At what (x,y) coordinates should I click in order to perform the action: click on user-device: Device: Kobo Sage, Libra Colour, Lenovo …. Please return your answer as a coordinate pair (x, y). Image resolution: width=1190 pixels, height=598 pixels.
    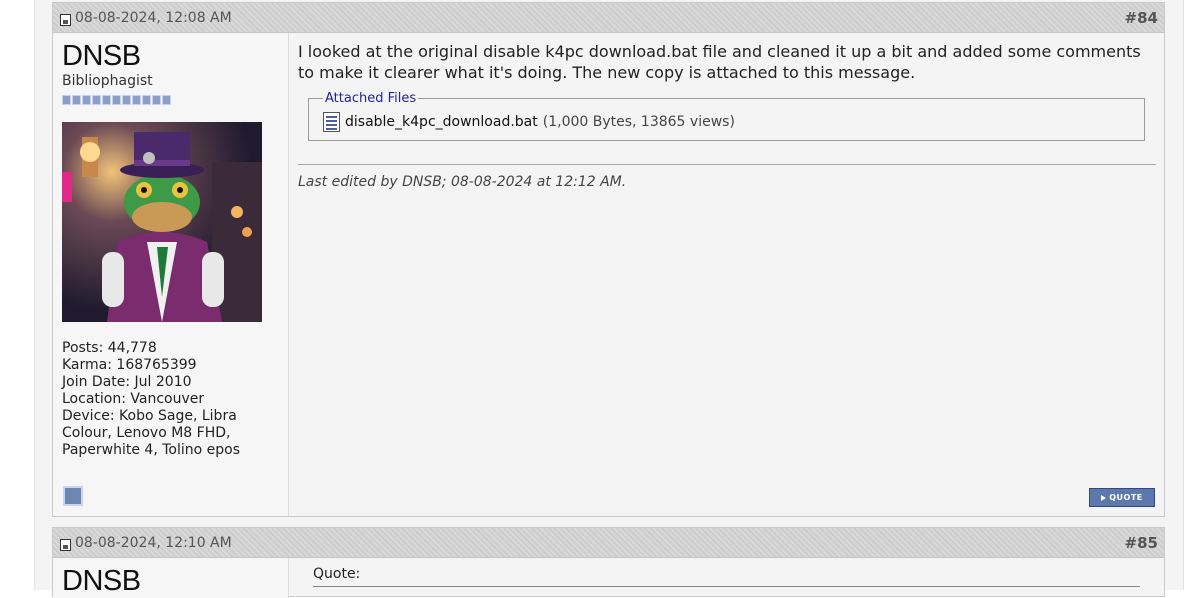
    Looking at the image, I should click on (151, 433).